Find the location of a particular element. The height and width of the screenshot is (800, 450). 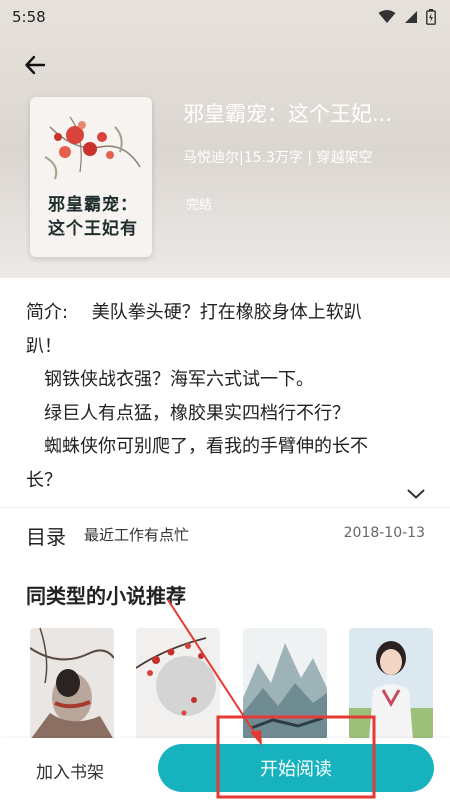

chevron-down-icon is located at coordinates (416, 494).